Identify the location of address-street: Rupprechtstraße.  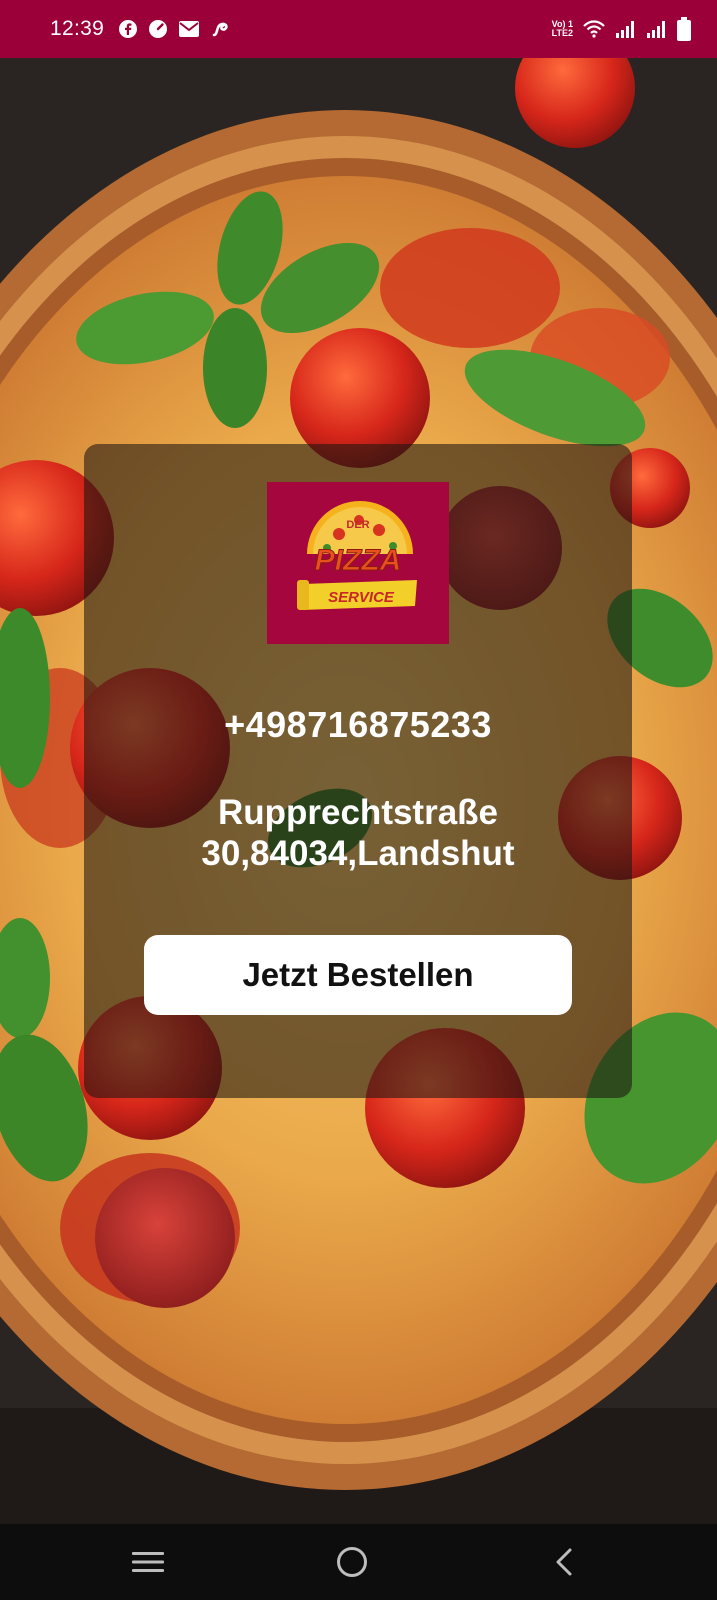
(358, 812).